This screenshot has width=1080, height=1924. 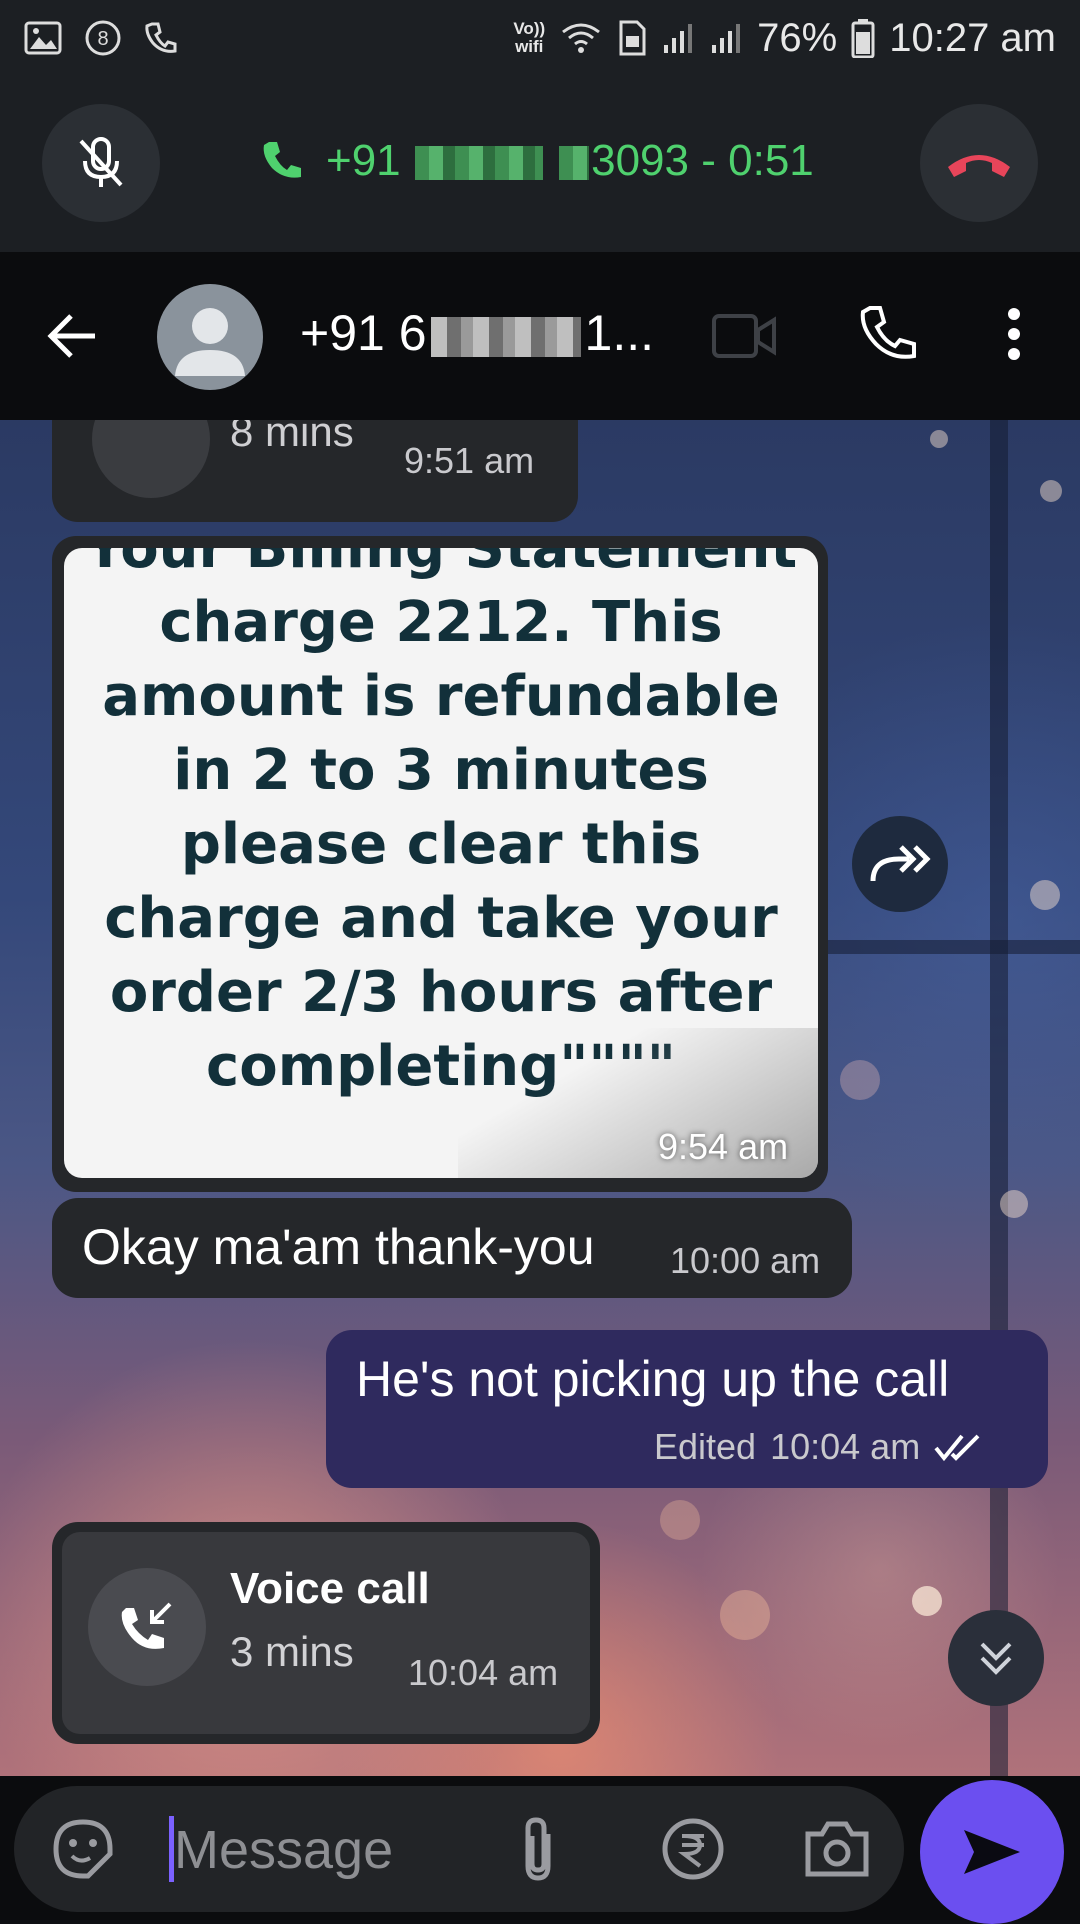 I want to click on message-composer, so click(x=540, y=1850).